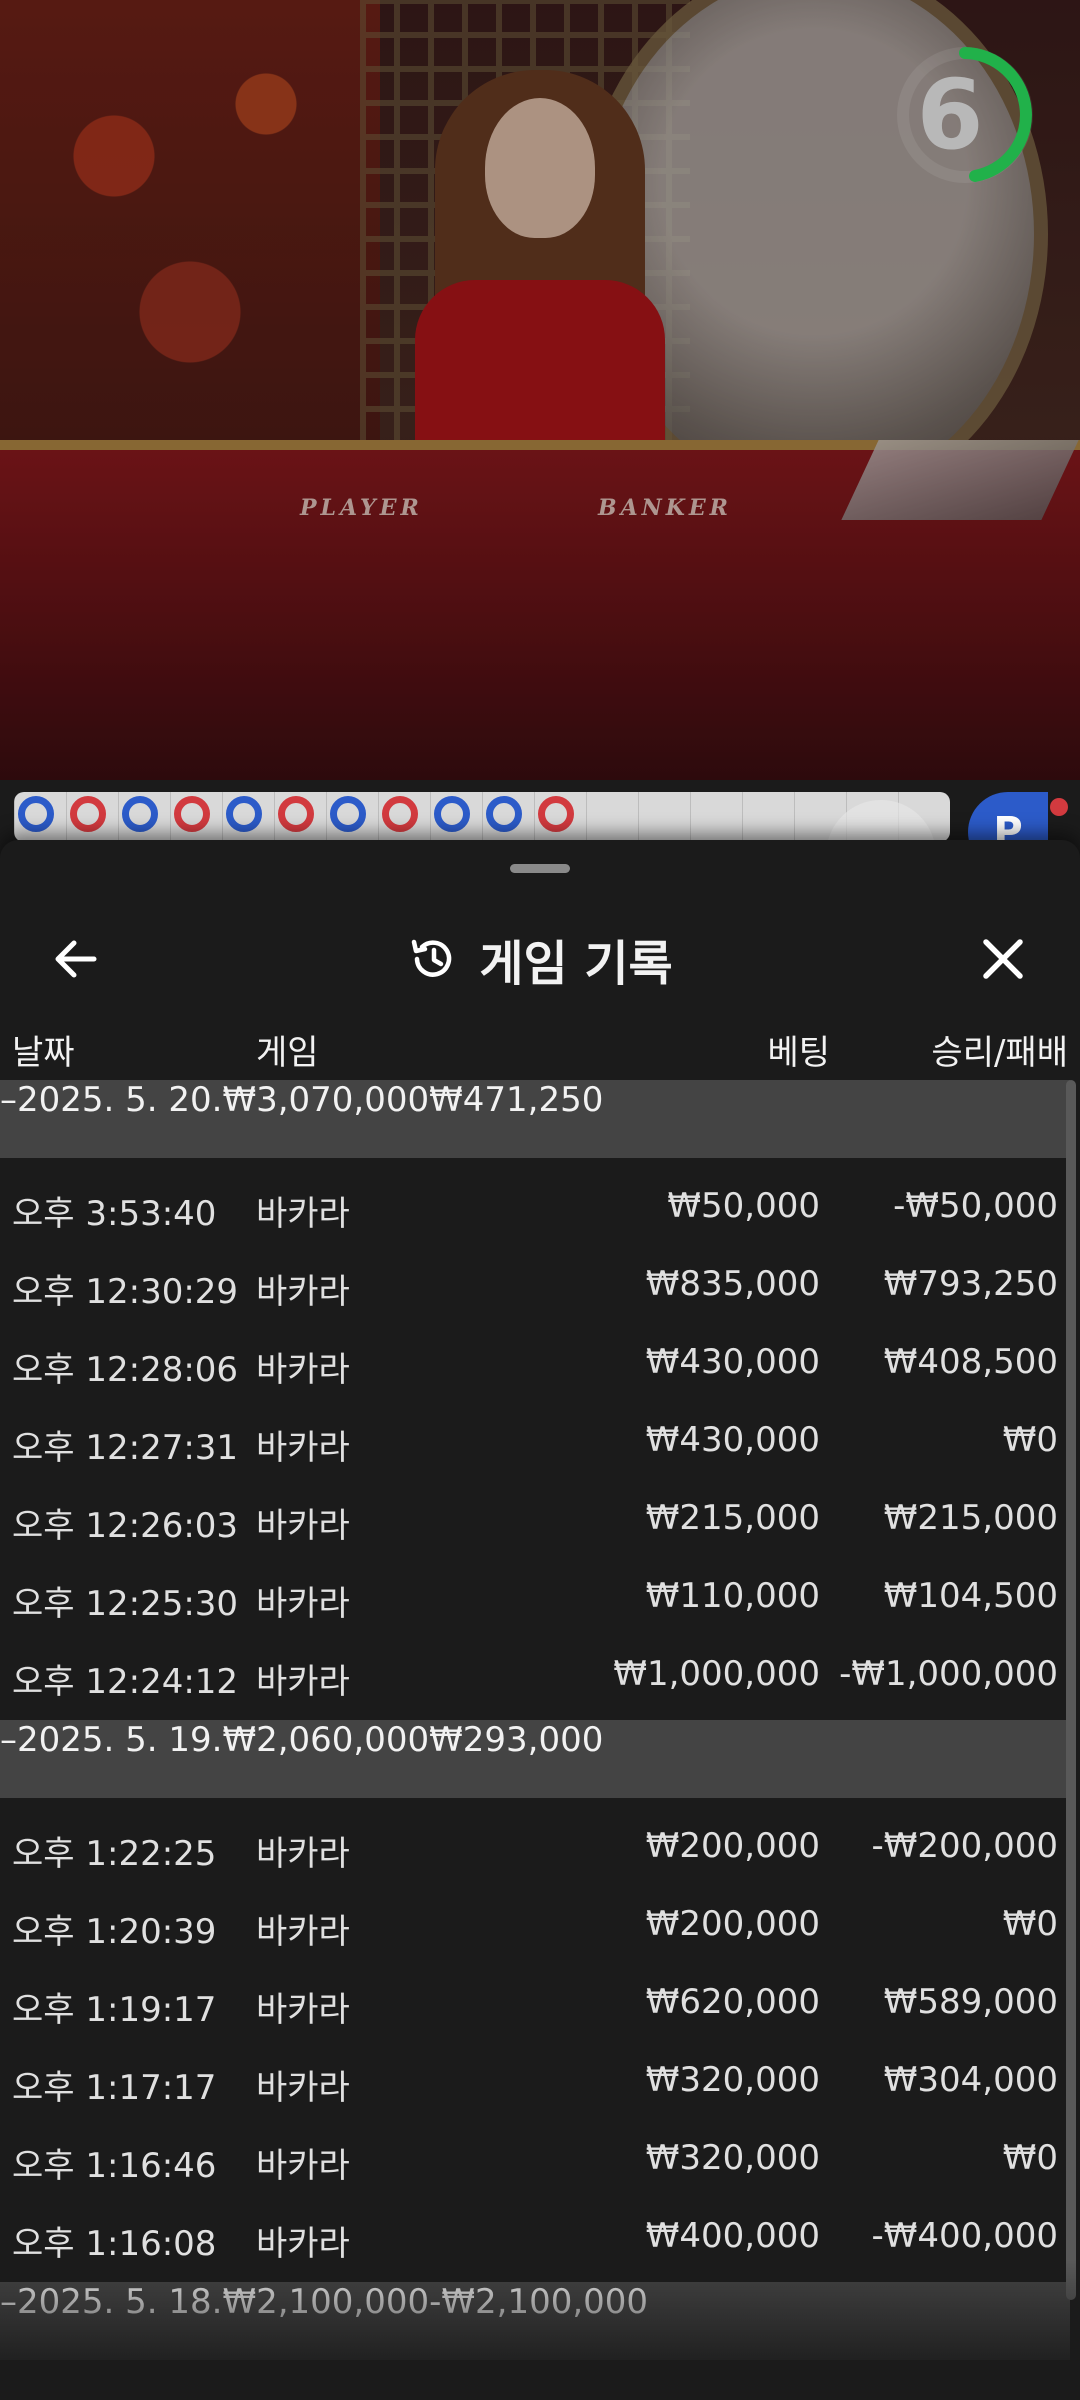 Image resolution: width=1080 pixels, height=2400 pixels. What do you see at coordinates (114, 2010) in the screenshot?
I see `row-time: 오후 1:19:17` at bounding box center [114, 2010].